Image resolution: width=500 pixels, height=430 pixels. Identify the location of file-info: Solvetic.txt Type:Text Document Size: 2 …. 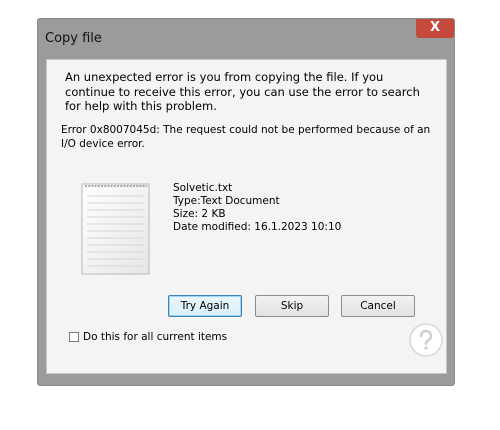
(257, 208).